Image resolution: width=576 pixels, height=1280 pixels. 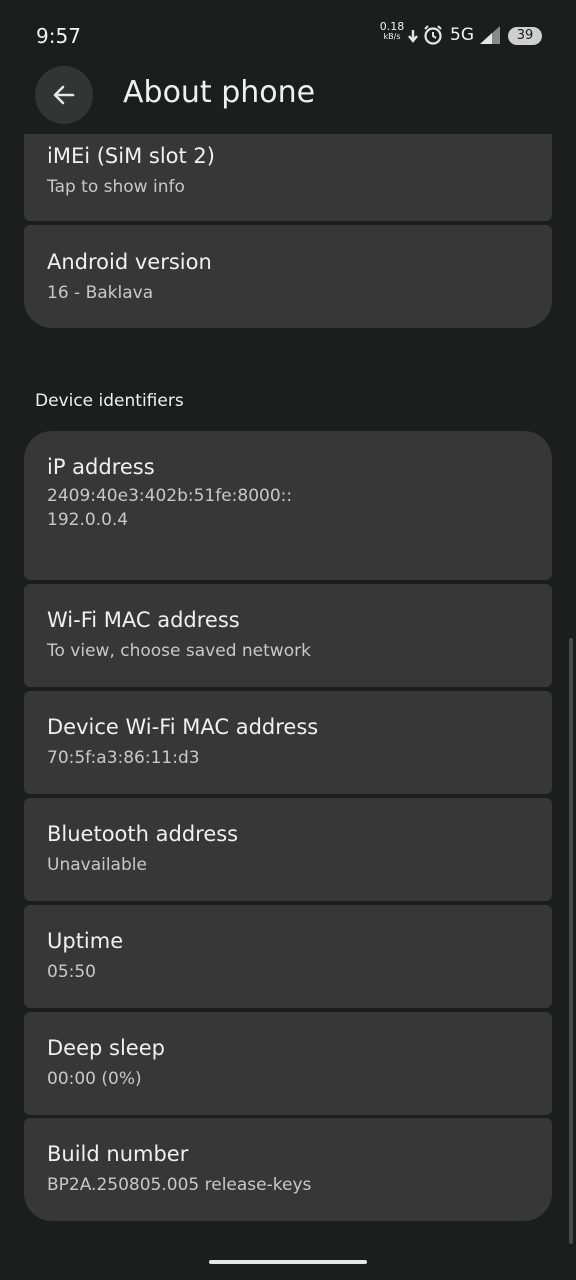 I want to click on item-title: Device Wi-Fi MAC address, so click(x=183, y=727).